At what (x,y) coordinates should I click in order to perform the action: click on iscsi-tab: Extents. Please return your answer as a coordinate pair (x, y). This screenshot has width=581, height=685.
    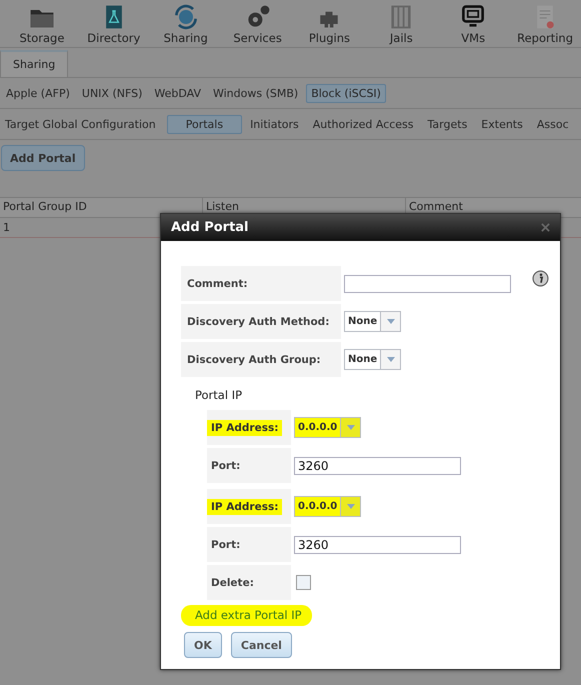
    Looking at the image, I should click on (503, 124).